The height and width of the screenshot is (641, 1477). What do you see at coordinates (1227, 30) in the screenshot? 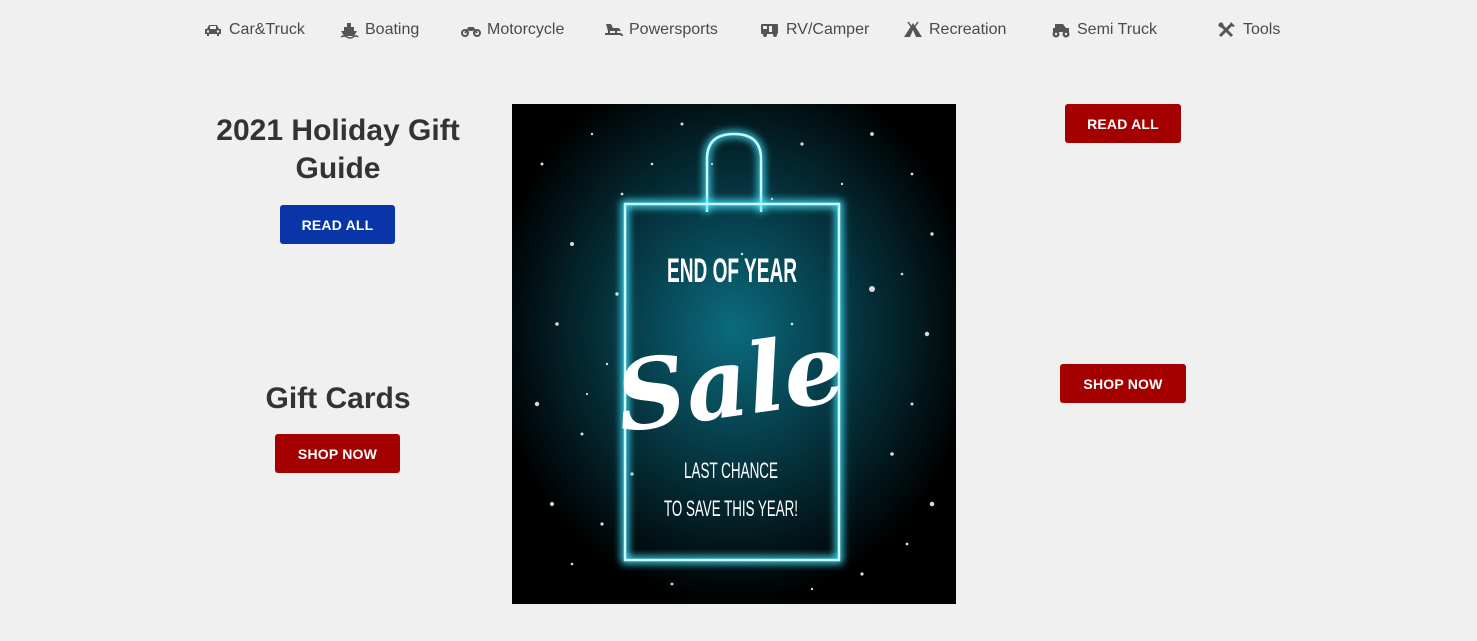
I see `tools-icon` at bounding box center [1227, 30].